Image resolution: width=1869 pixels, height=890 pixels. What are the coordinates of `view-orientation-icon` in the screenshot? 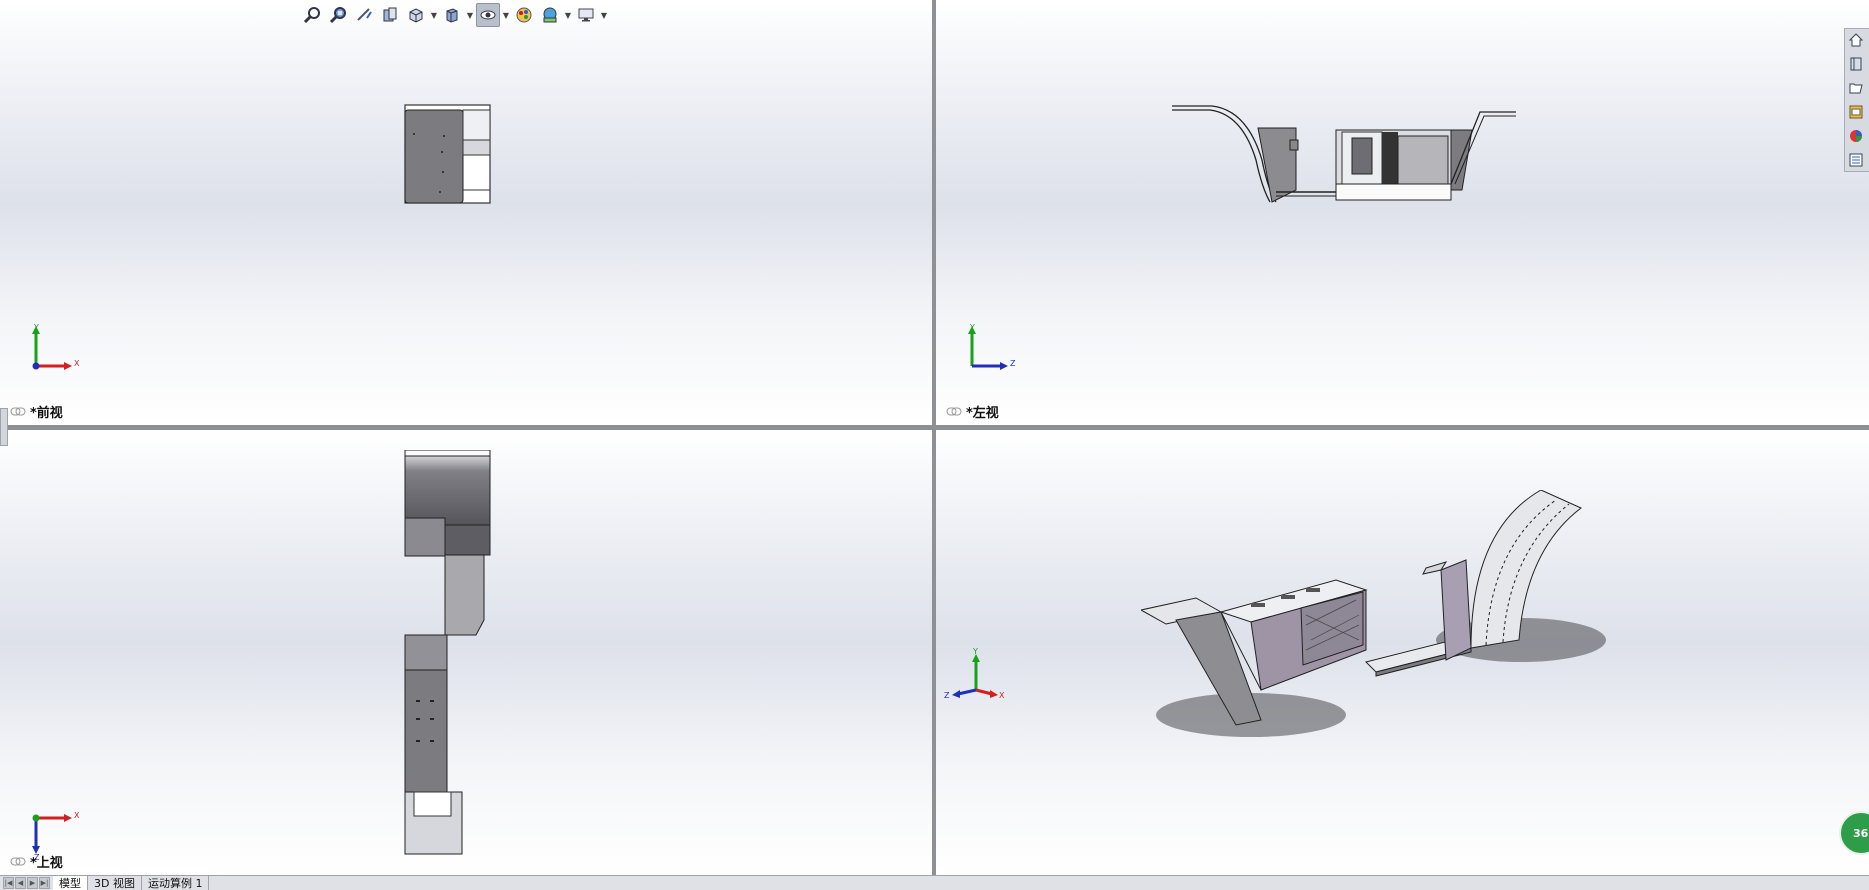 It's located at (416, 15).